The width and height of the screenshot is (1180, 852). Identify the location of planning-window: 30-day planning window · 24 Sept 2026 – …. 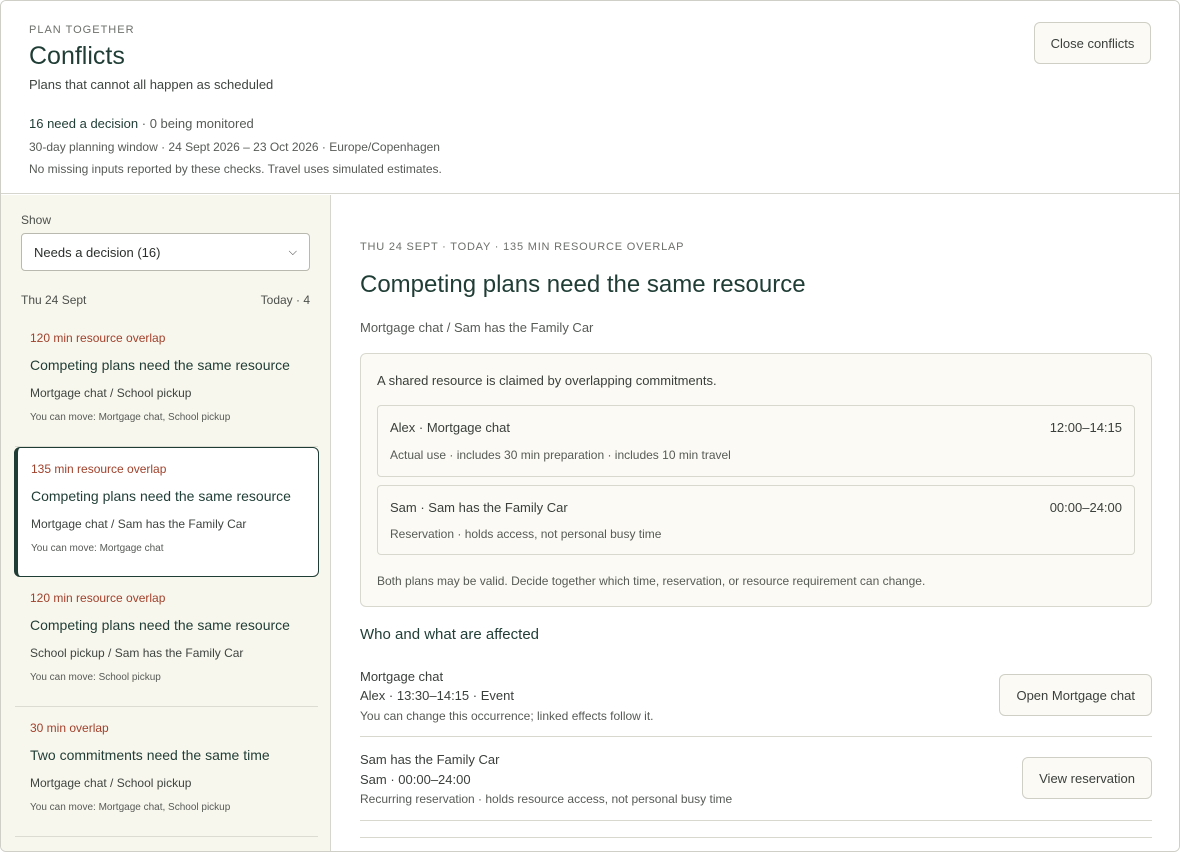
(234, 147).